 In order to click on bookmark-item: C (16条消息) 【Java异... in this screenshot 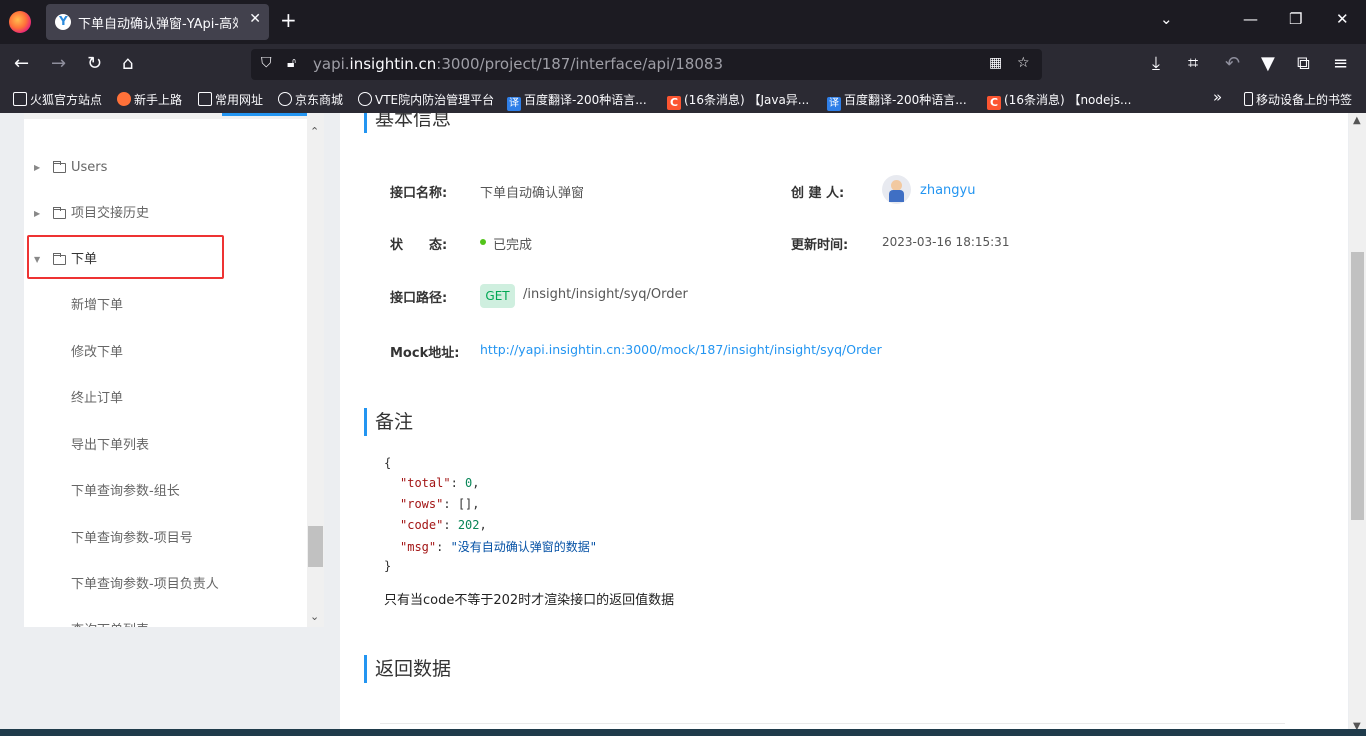, I will do `click(738, 100)`.